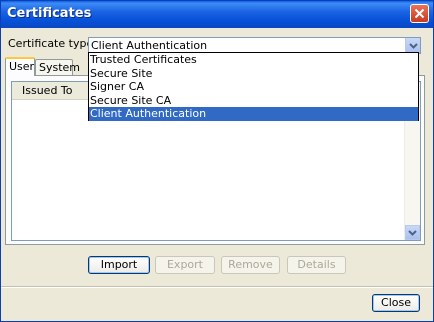  Describe the element at coordinates (396, 303) in the screenshot. I see `close-button: Close` at that location.